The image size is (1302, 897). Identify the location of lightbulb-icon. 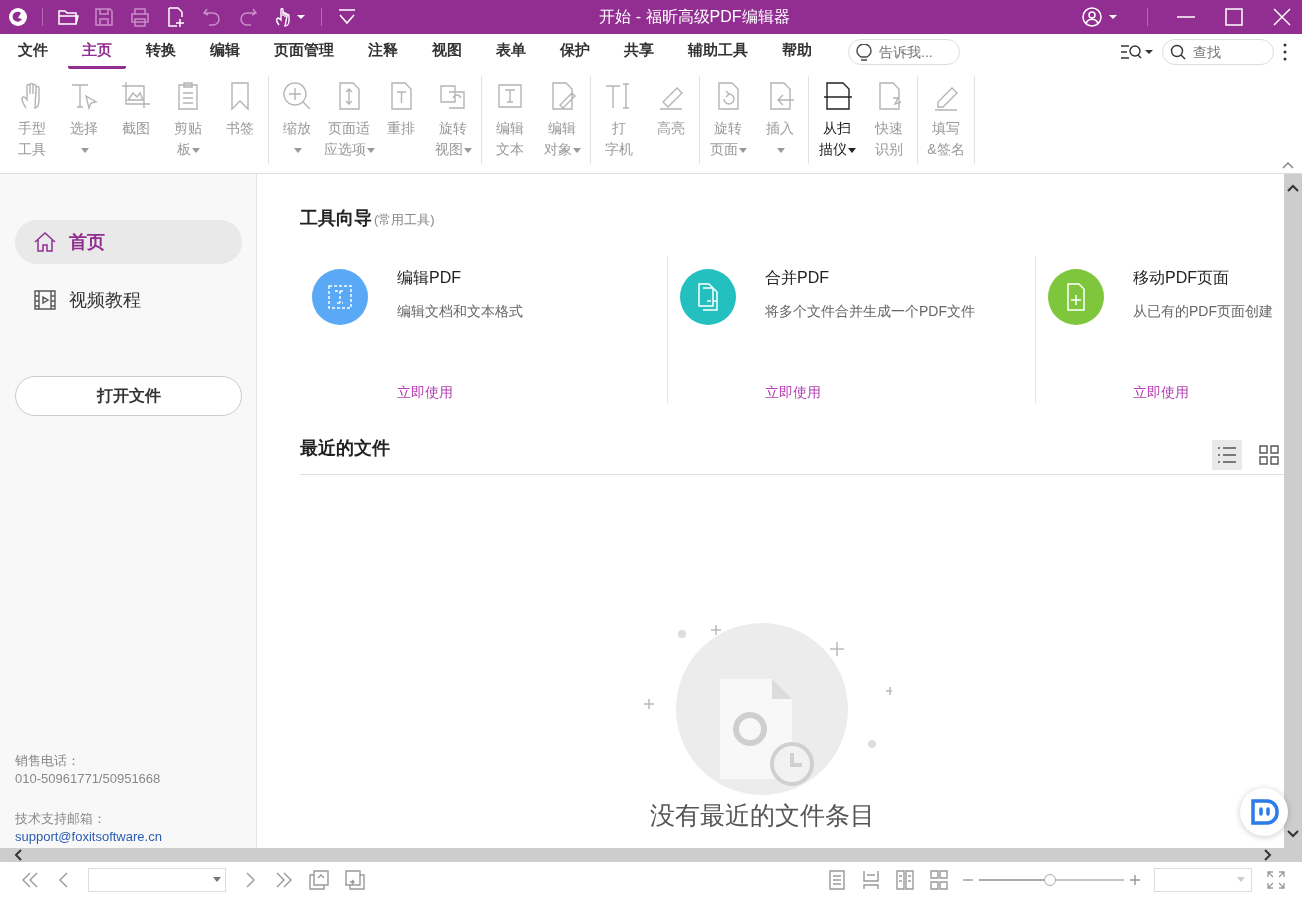
(864, 53).